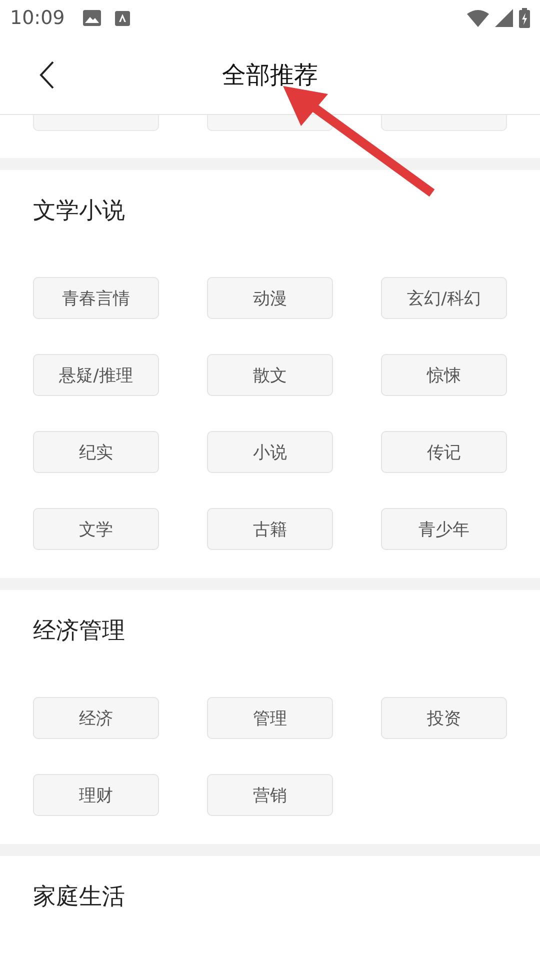 Image resolution: width=540 pixels, height=960 pixels. What do you see at coordinates (79, 631) in the screenshot?
I see `section-title: 经济管理` at bounding box center [79, 631].